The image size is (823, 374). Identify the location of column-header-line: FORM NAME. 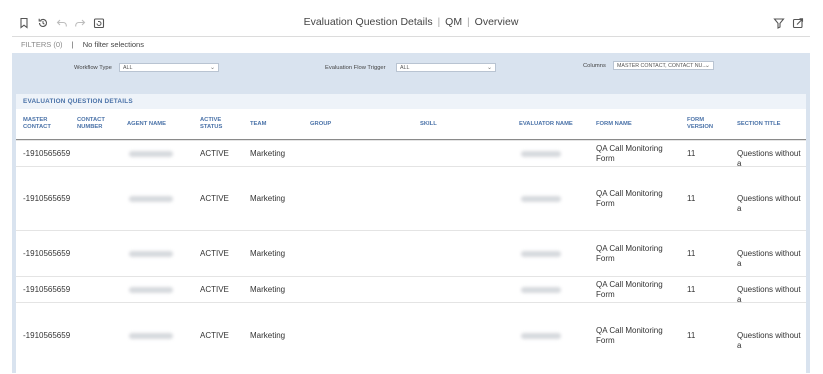
(614, 124).